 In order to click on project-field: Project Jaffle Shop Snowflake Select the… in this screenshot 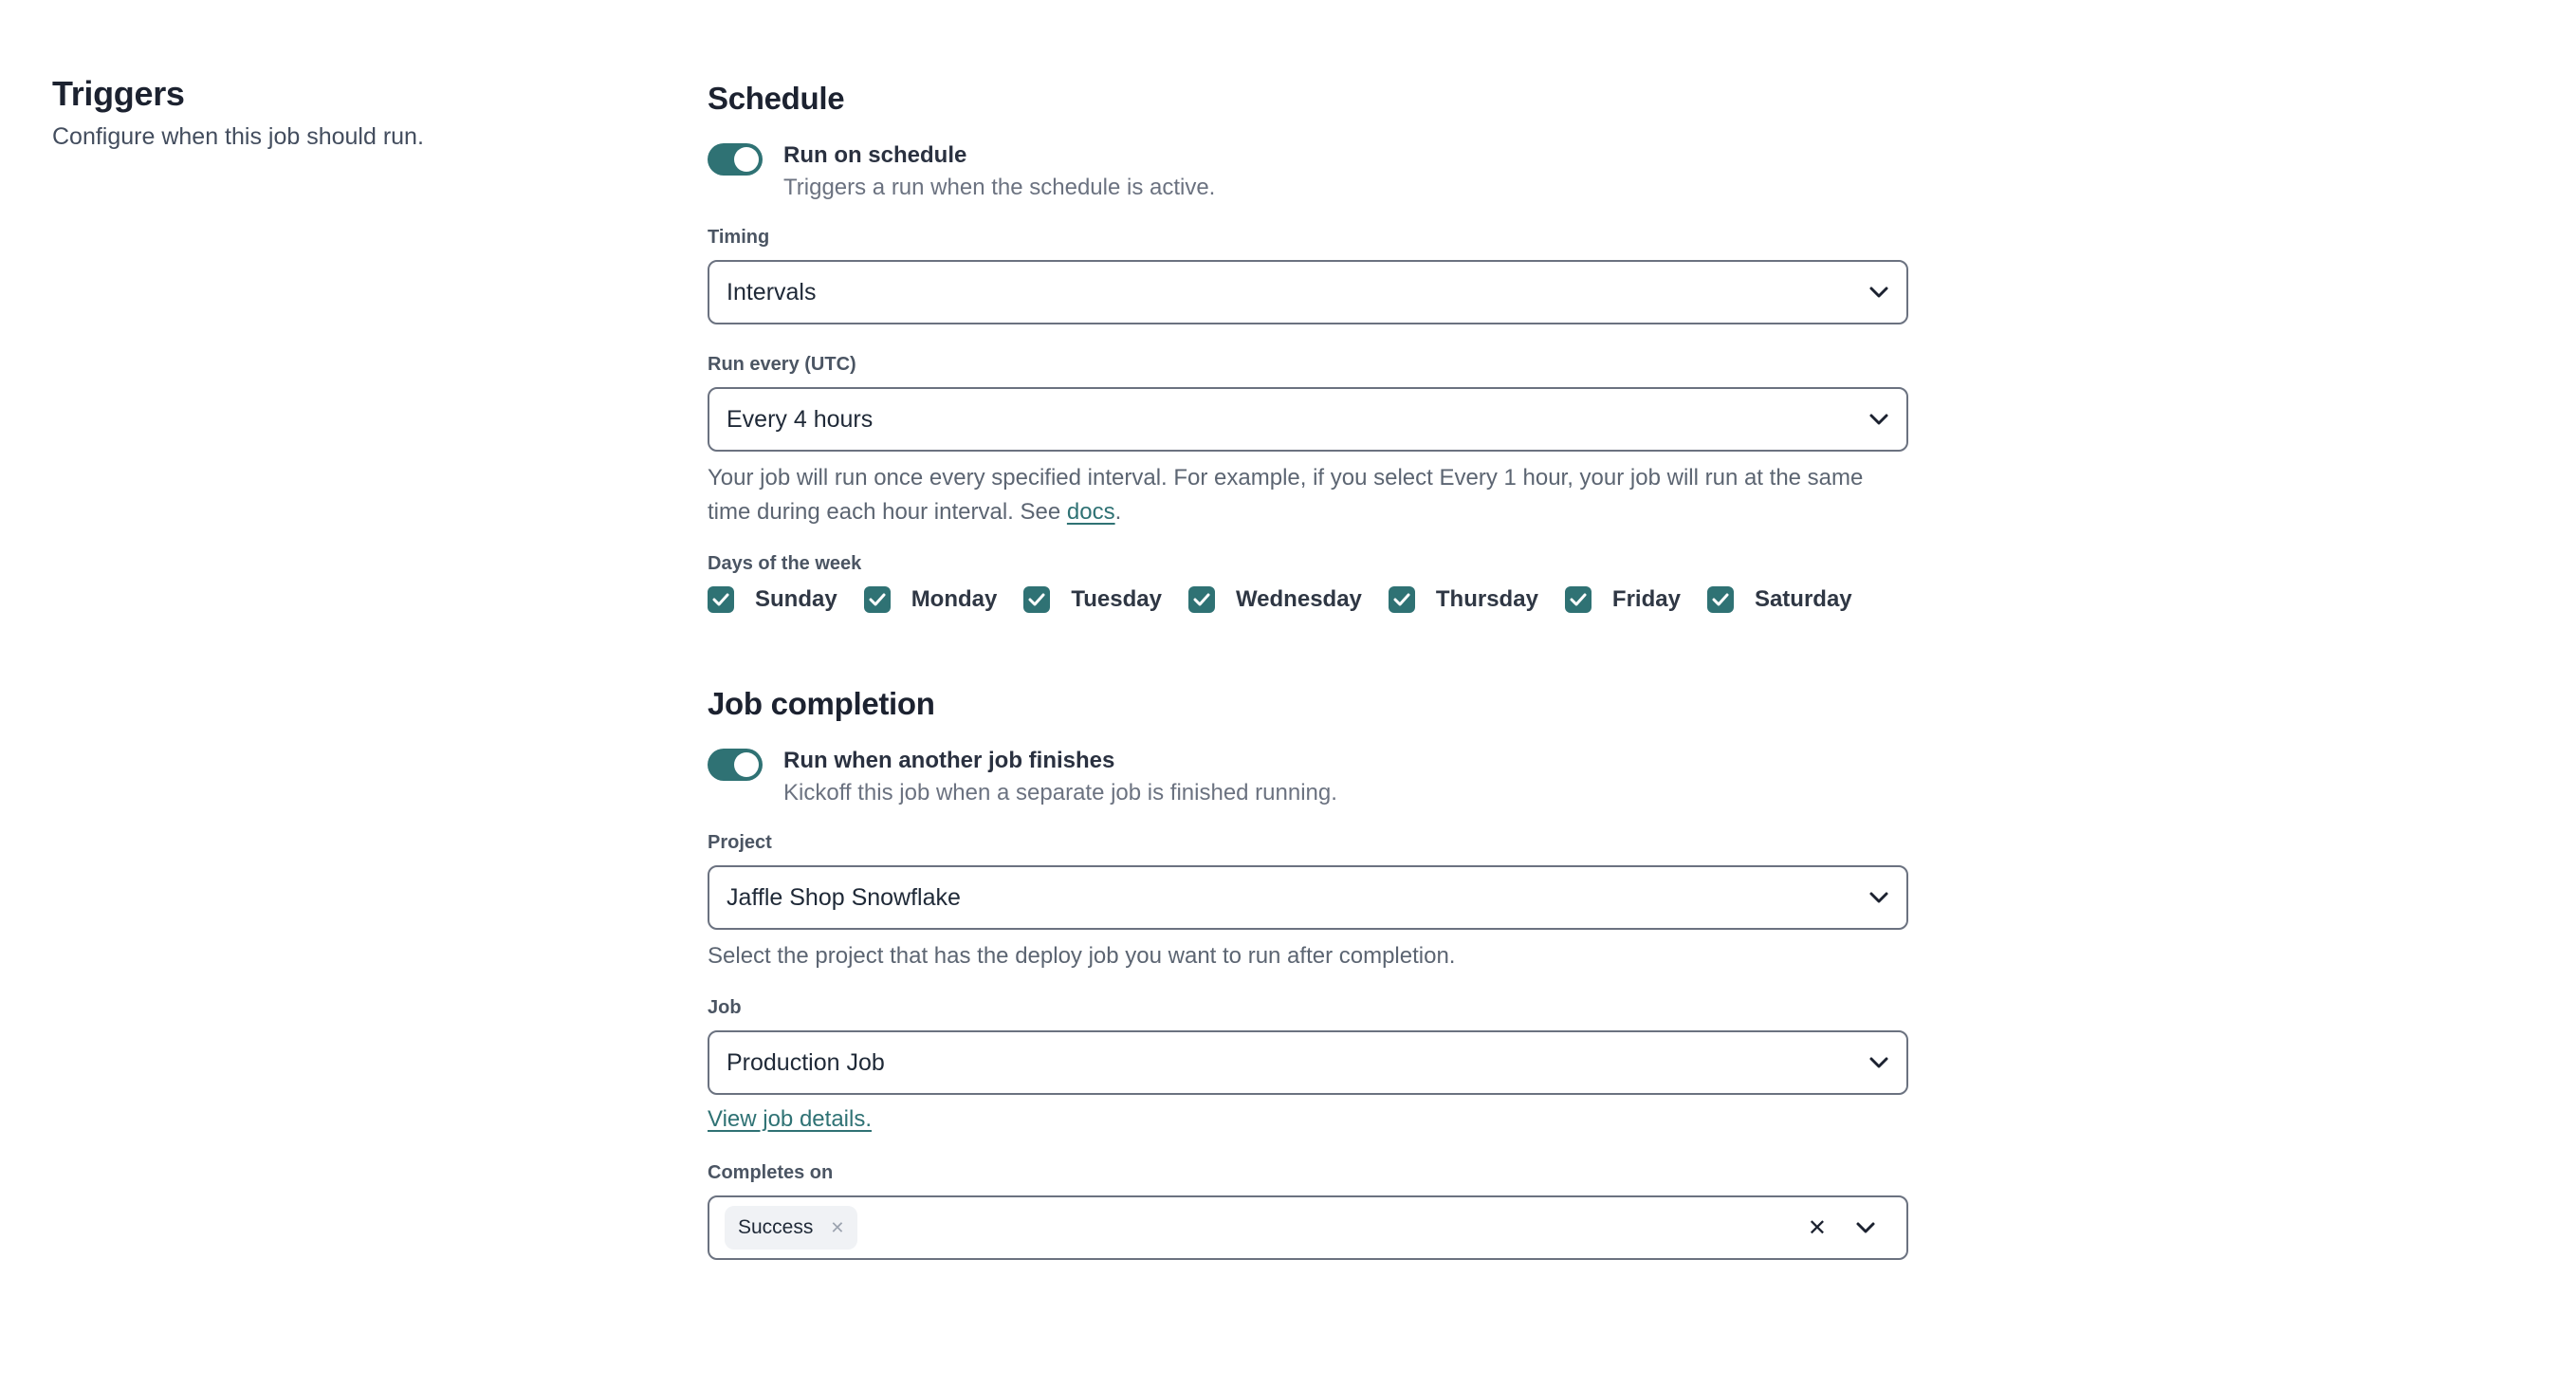, I will do `click(1308, 902)`.